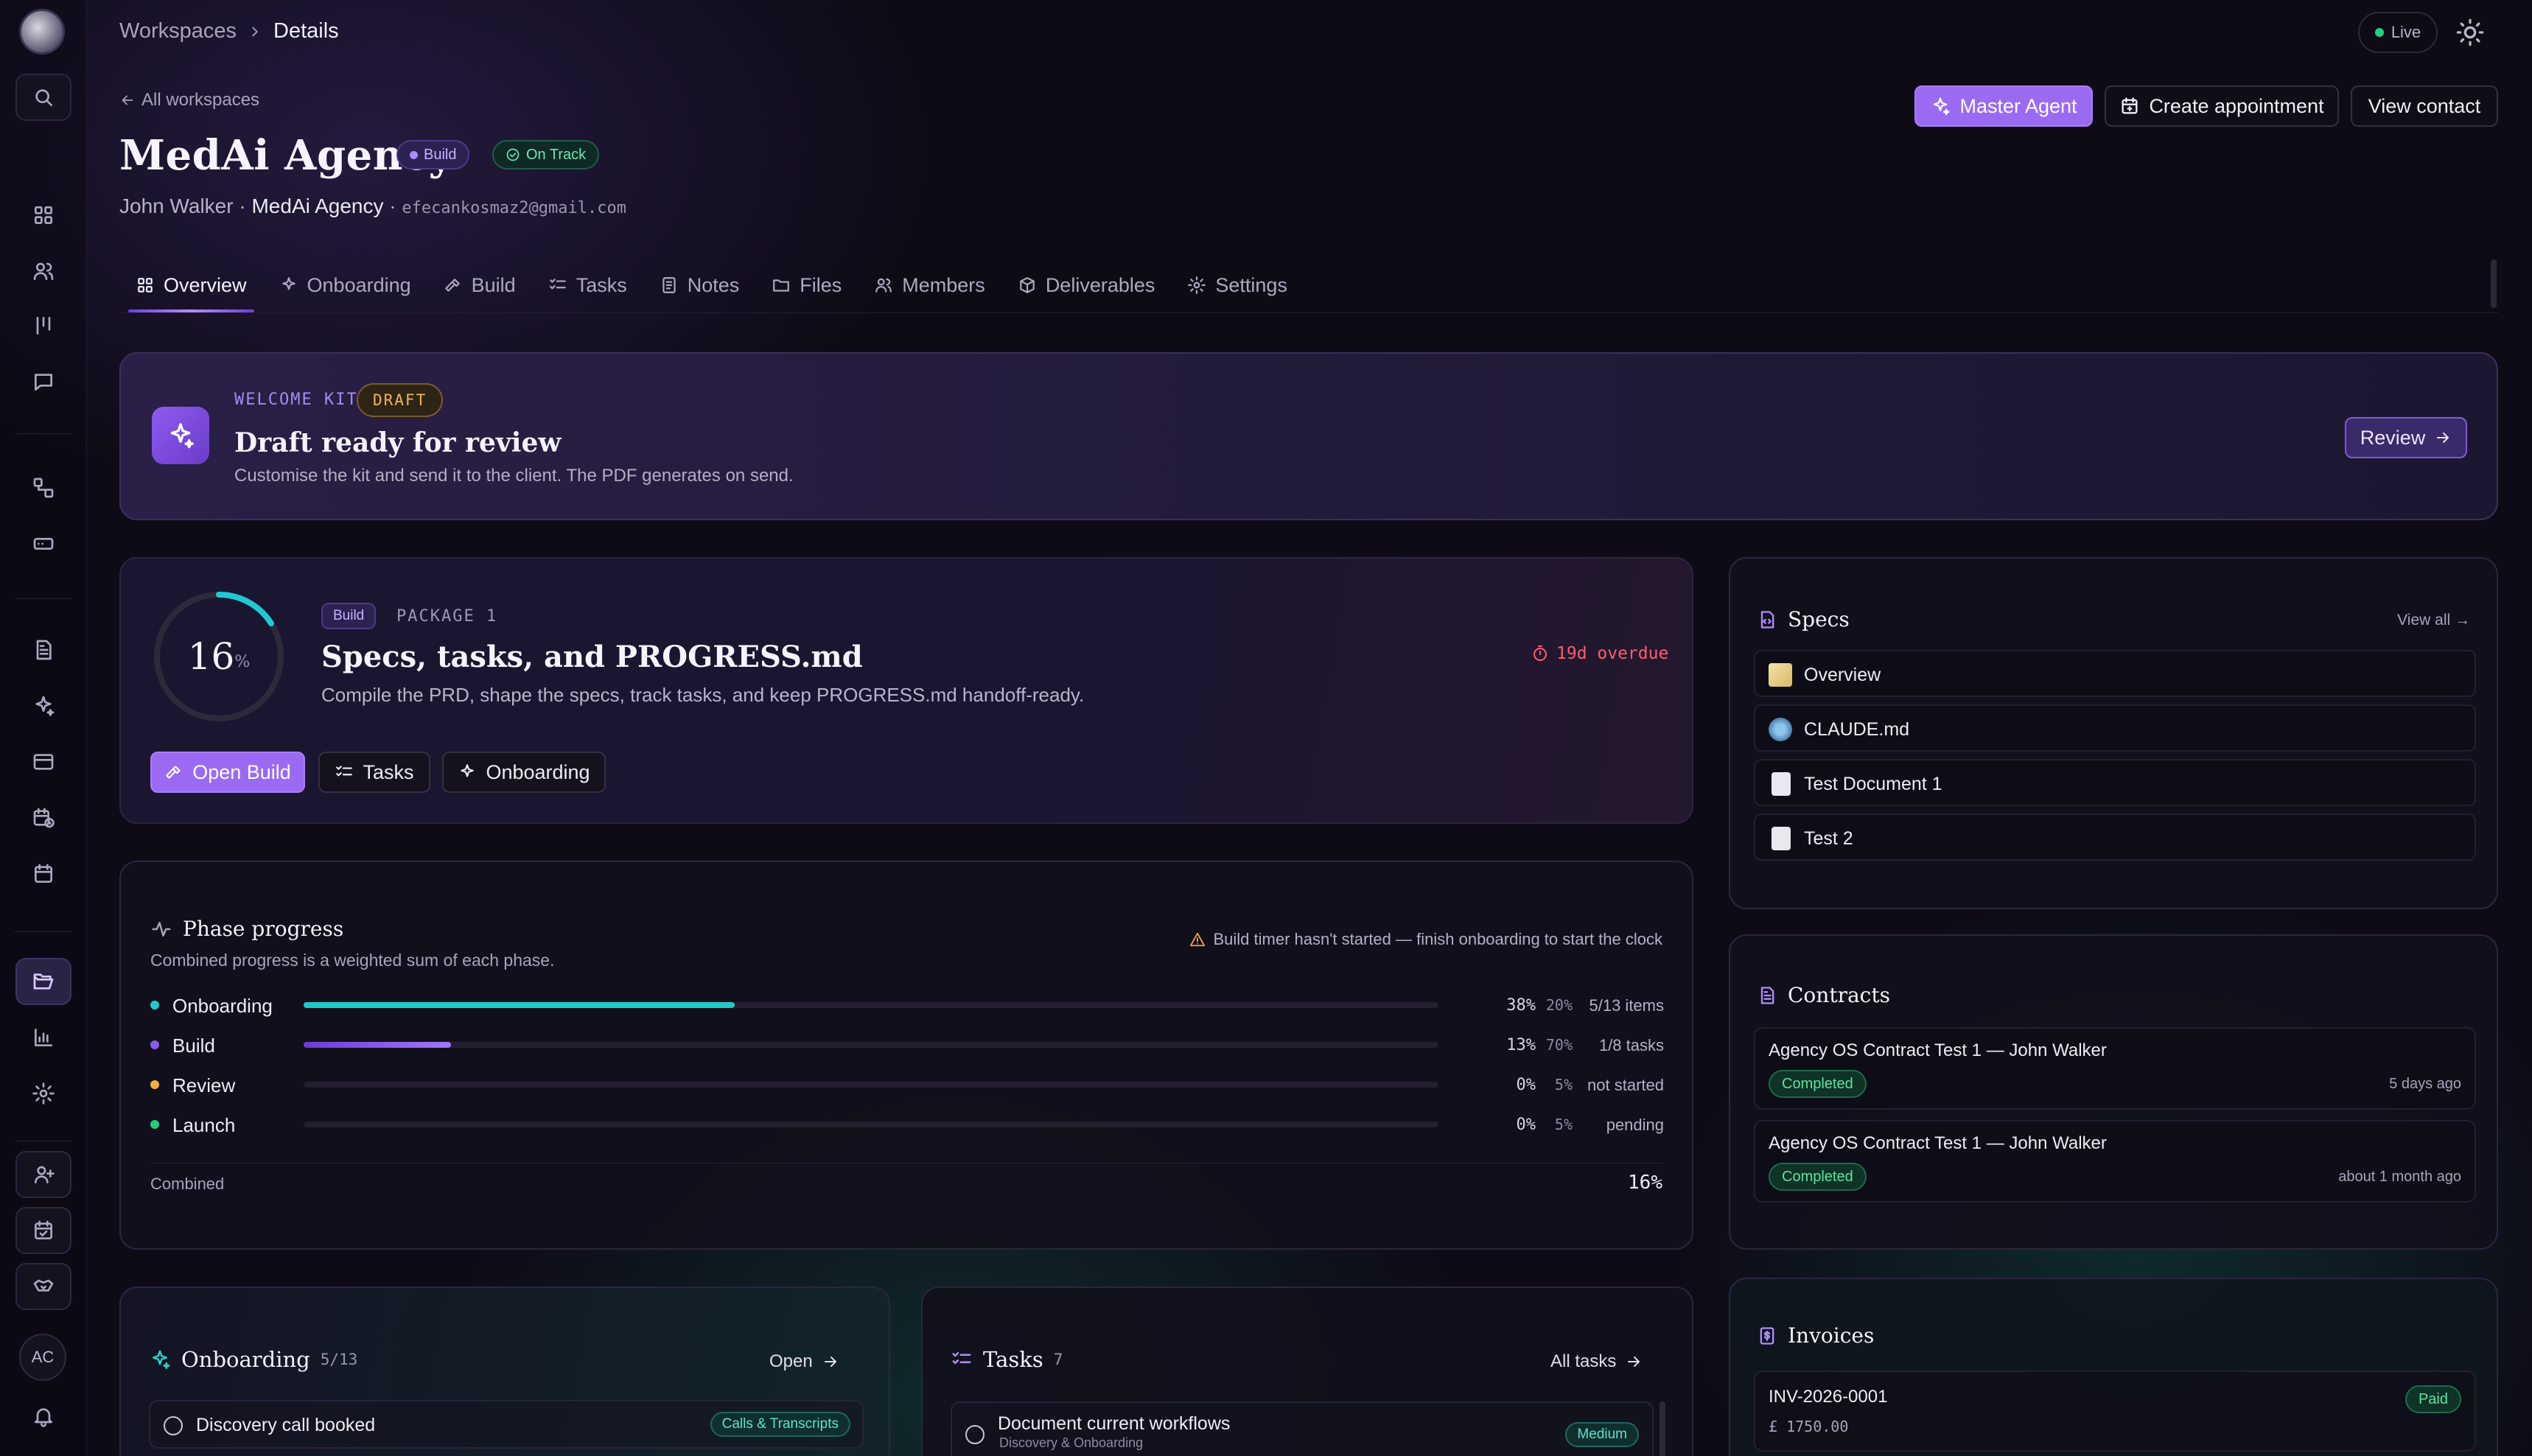 The width and height of the screenshot is (2532, 1456). I want to click on nav-billing, so click(43, 761).